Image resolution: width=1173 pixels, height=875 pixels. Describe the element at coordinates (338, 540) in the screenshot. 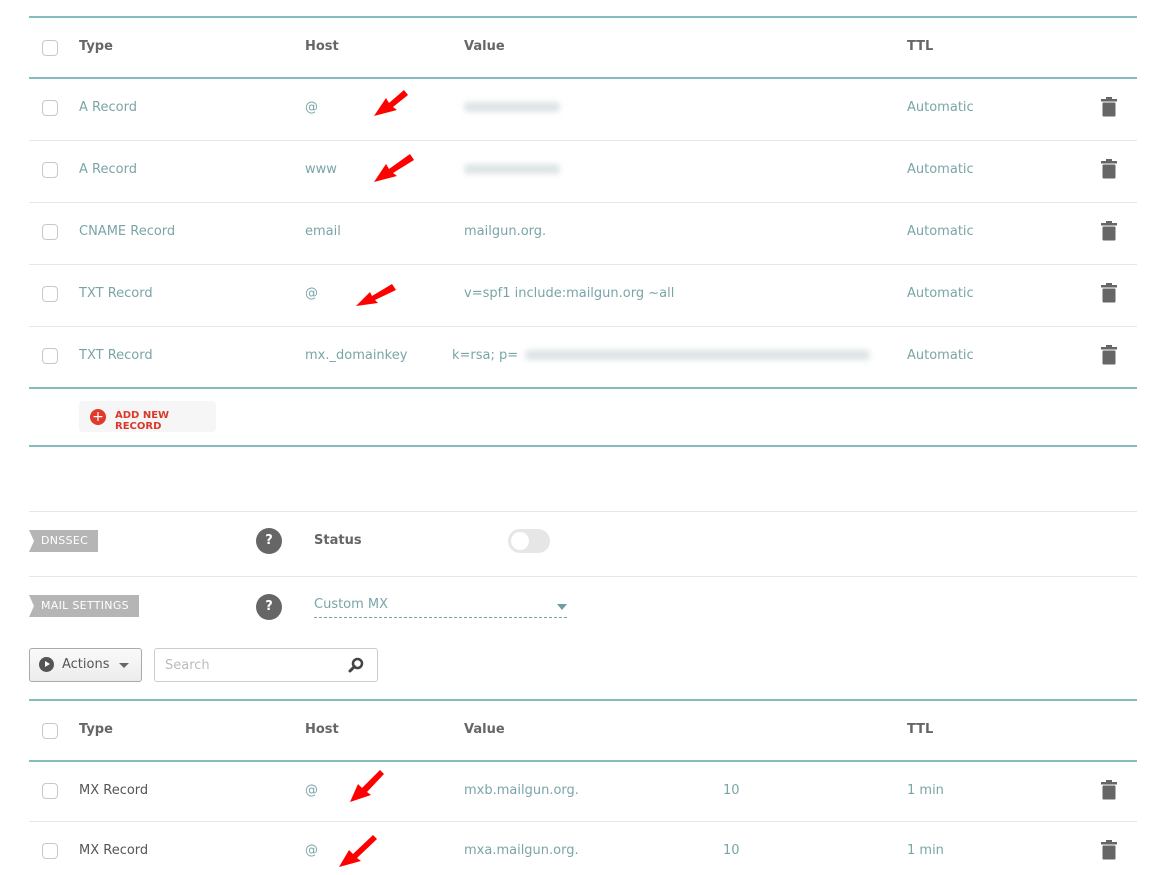

I see `dnssec-status-label: Status` at that location.